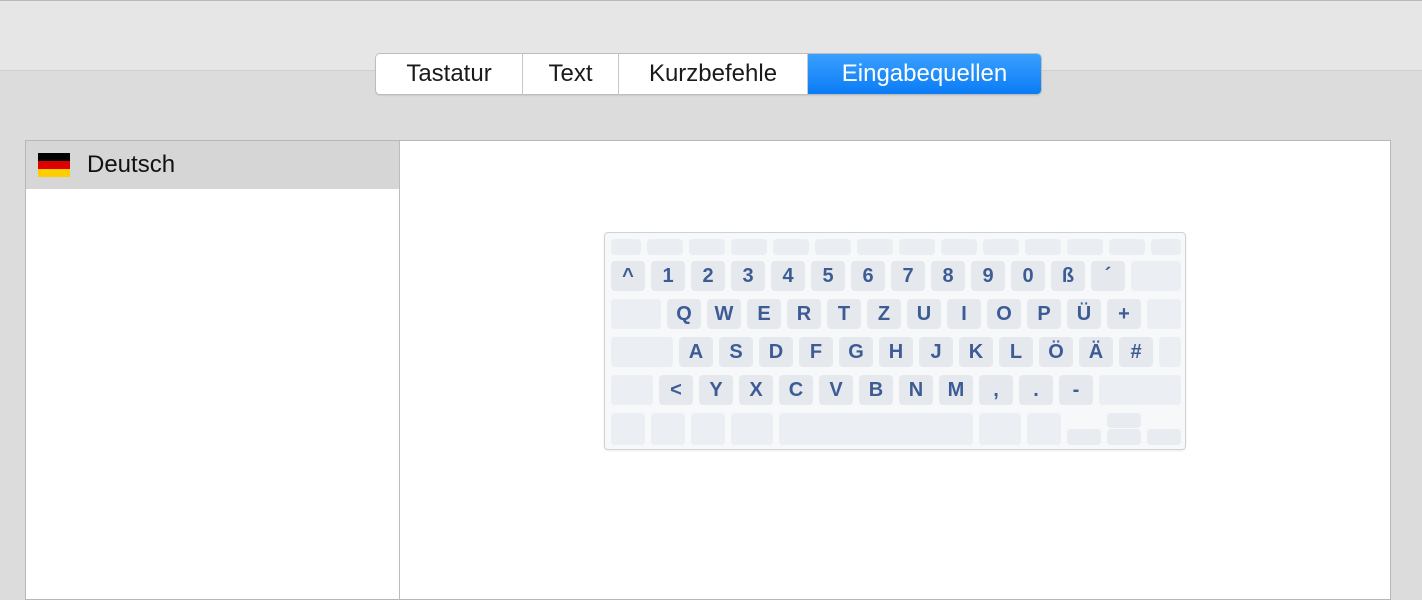  I want to click on tab-eingabequellen: Eingabequellen, so click(924, 74).